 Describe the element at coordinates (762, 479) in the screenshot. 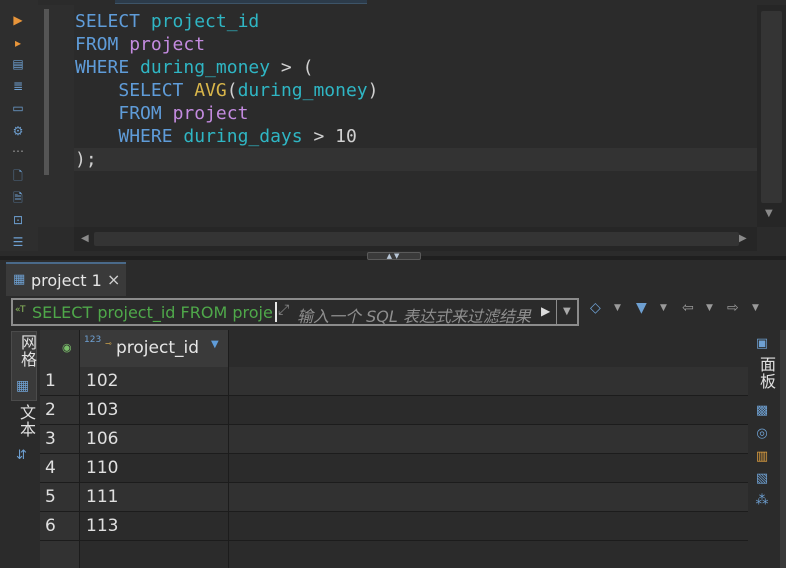

I see `layout-icon: ▧` at that location.